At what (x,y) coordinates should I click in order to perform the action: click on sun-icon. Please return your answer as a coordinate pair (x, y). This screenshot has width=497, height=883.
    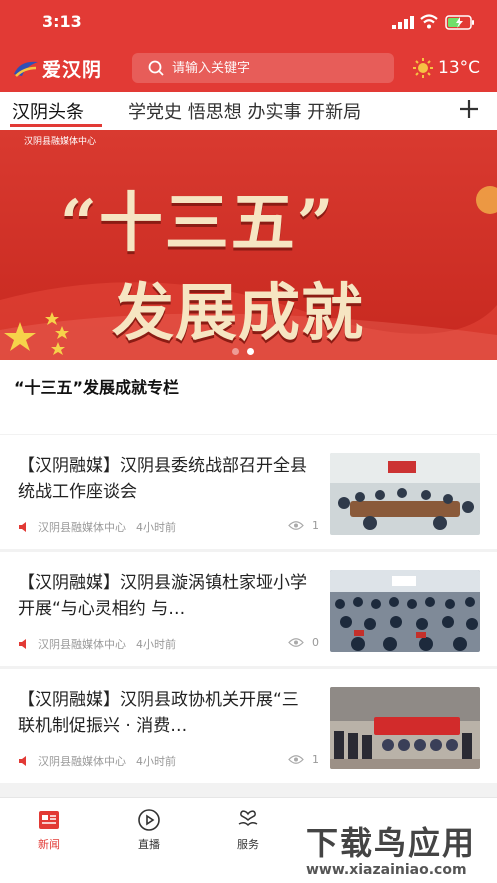
    Looking at the image, I should click on (423, 68).